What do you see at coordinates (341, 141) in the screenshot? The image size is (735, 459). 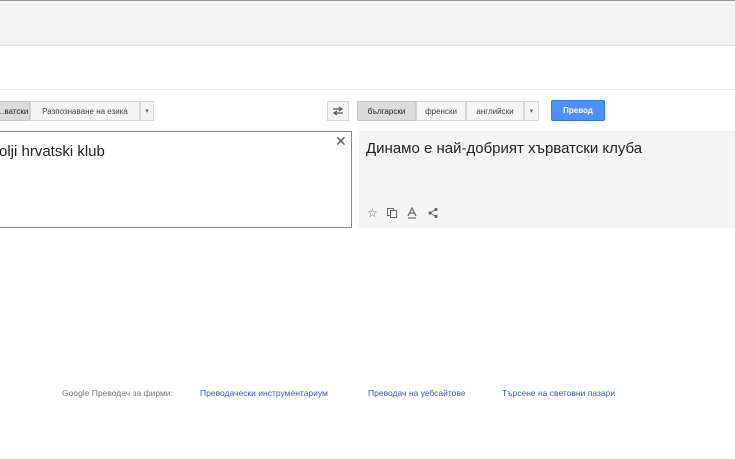 I see `close-icon: ✕` at bounding box center [341, 141].